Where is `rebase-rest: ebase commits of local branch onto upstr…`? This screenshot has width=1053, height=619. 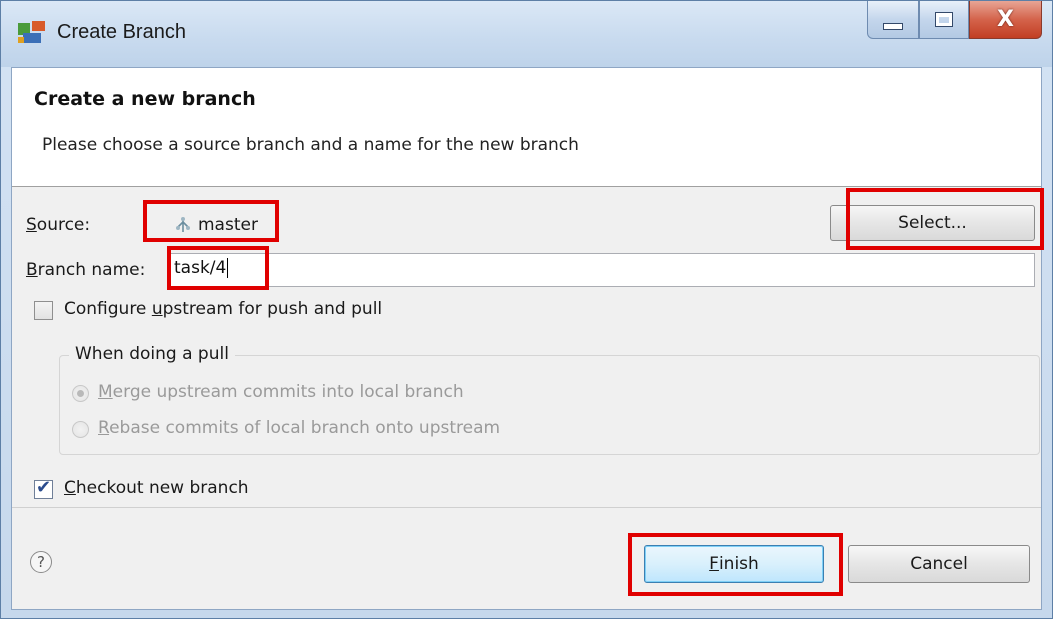 rebase-rest: ebase commits of local branch onto upstr… is located at coordinates (305, 428).